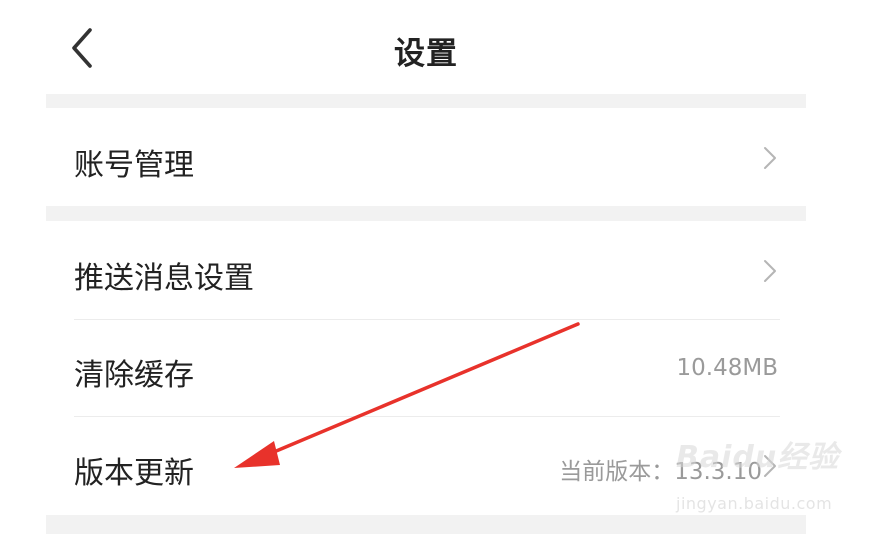  What do you see at coordinates (134, 375) in the screenshot?
I see `clear-cache-label: 清除缓存` at bounding box center [134, 375].